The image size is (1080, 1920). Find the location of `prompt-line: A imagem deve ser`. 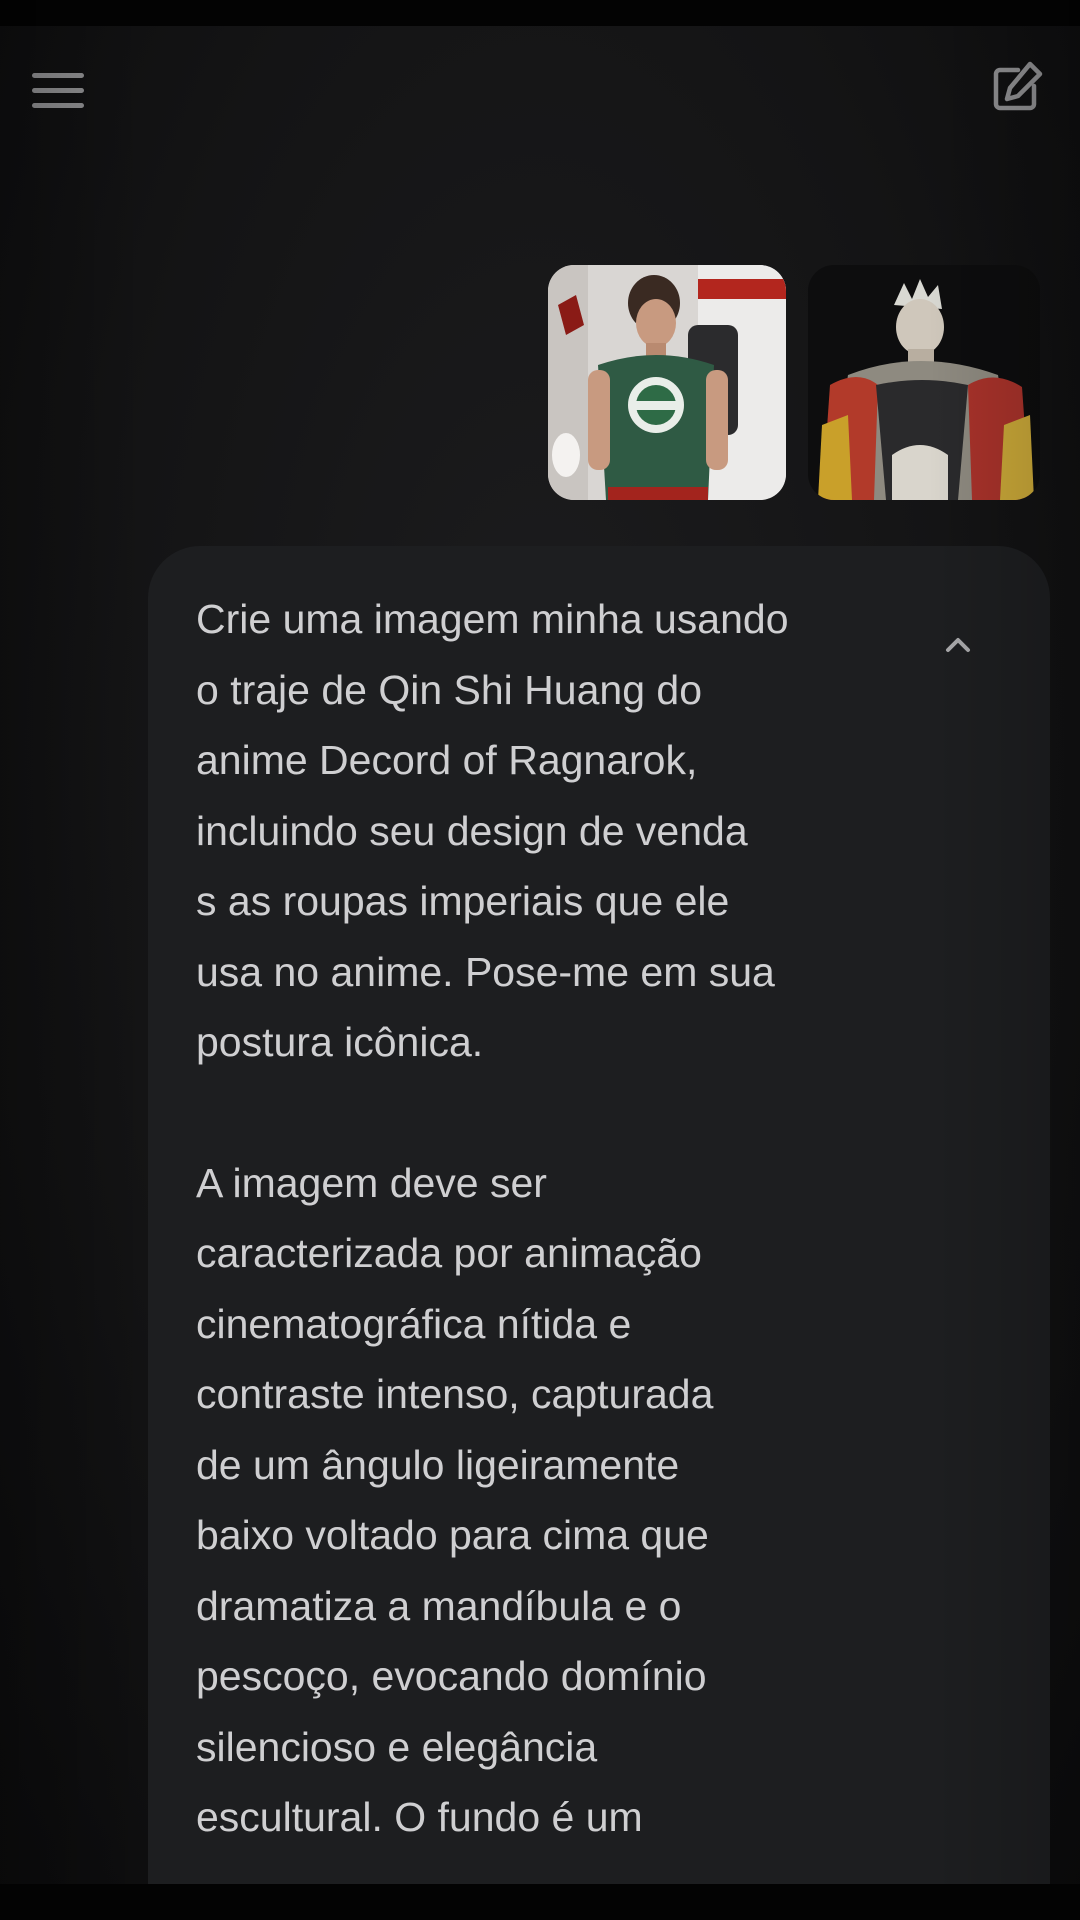

prompt-line: A imagem deve ser is located at coordinates (371, 1182).